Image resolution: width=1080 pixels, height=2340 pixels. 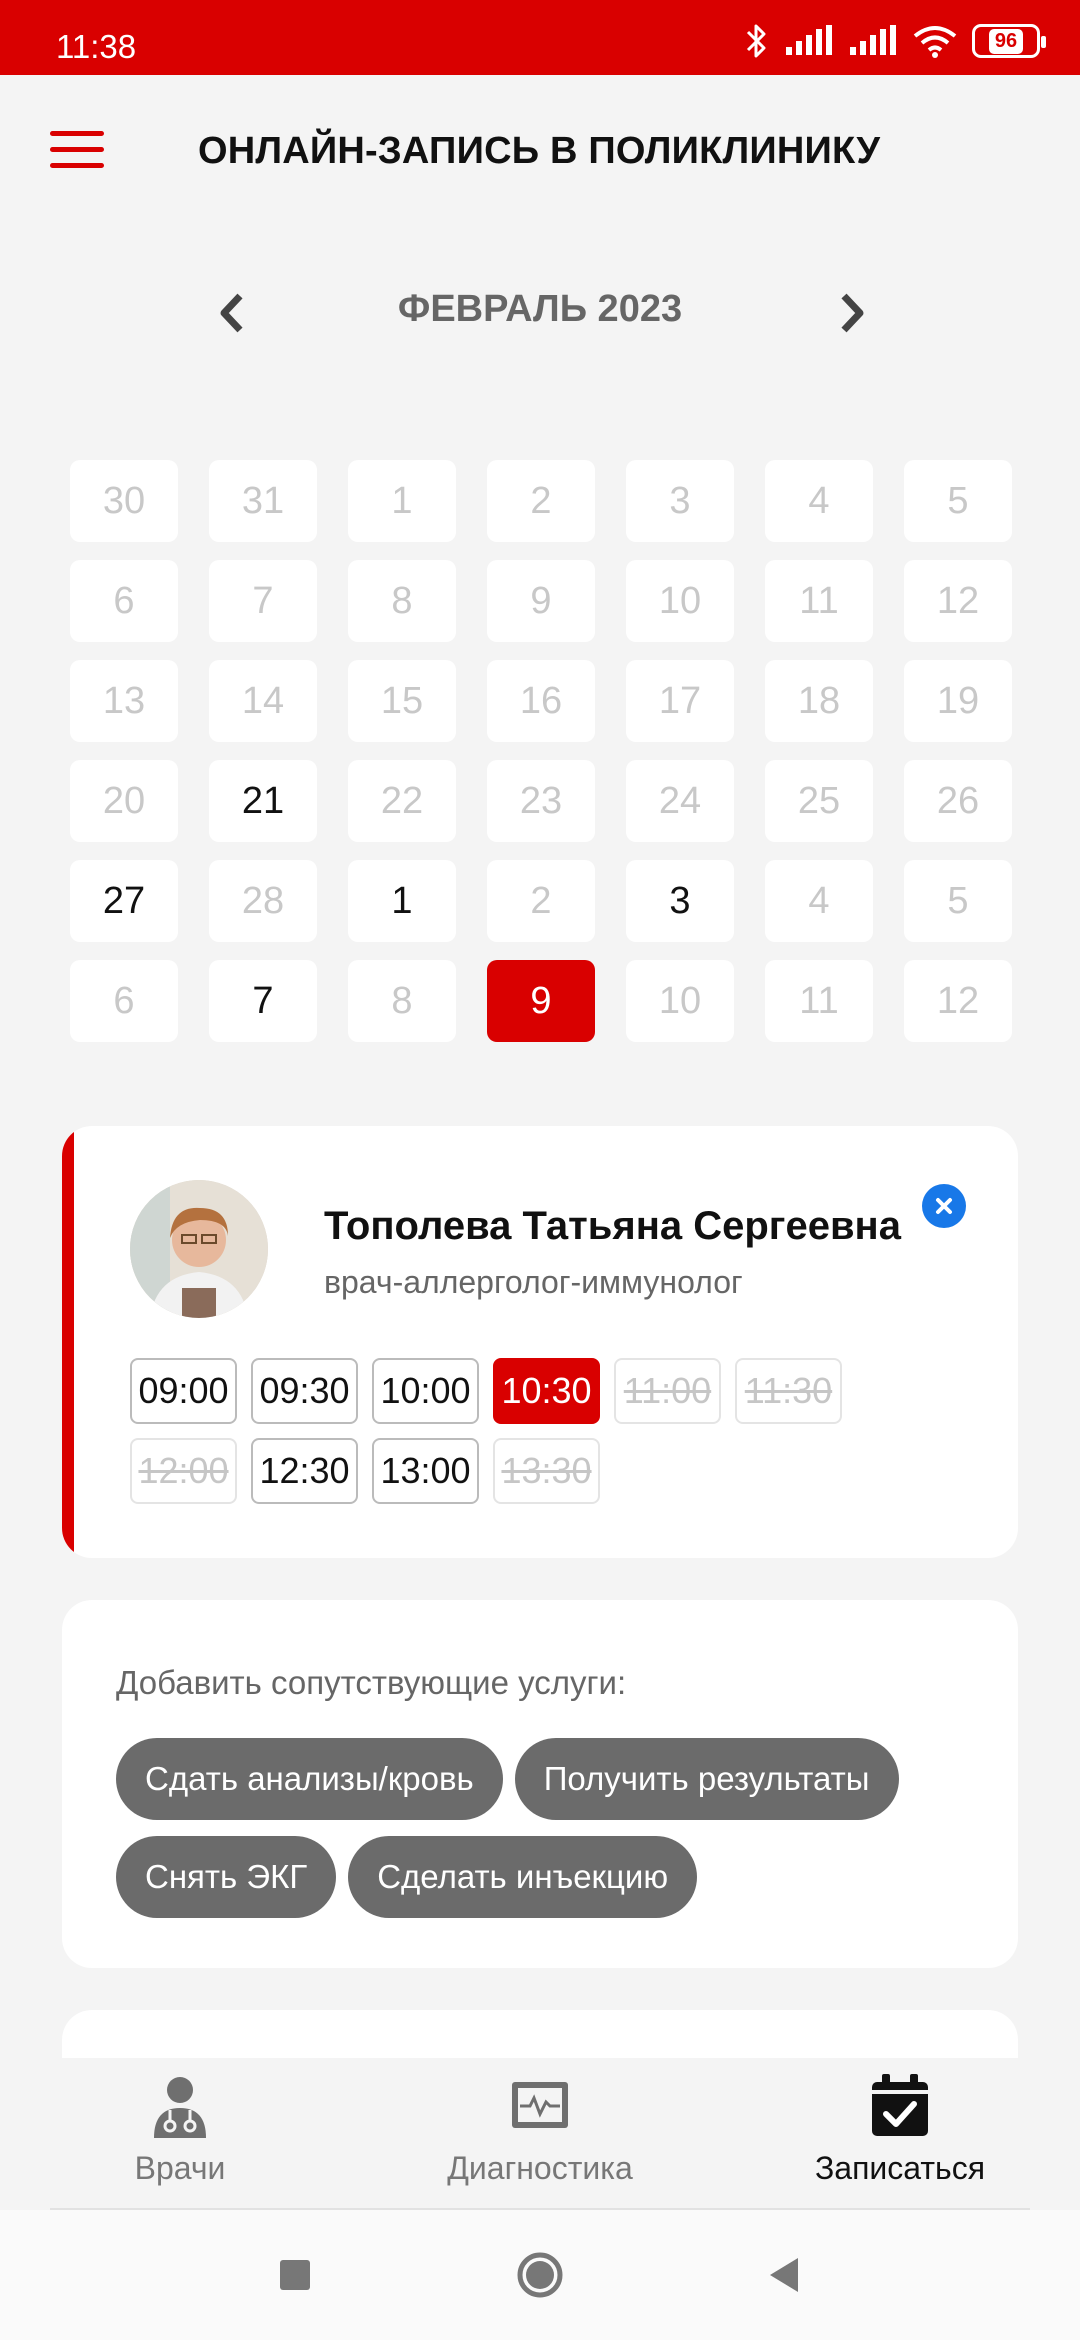 I want to click on month-navigation: ФЕВРАЛЬ 2023, so click(x=540, y=312).